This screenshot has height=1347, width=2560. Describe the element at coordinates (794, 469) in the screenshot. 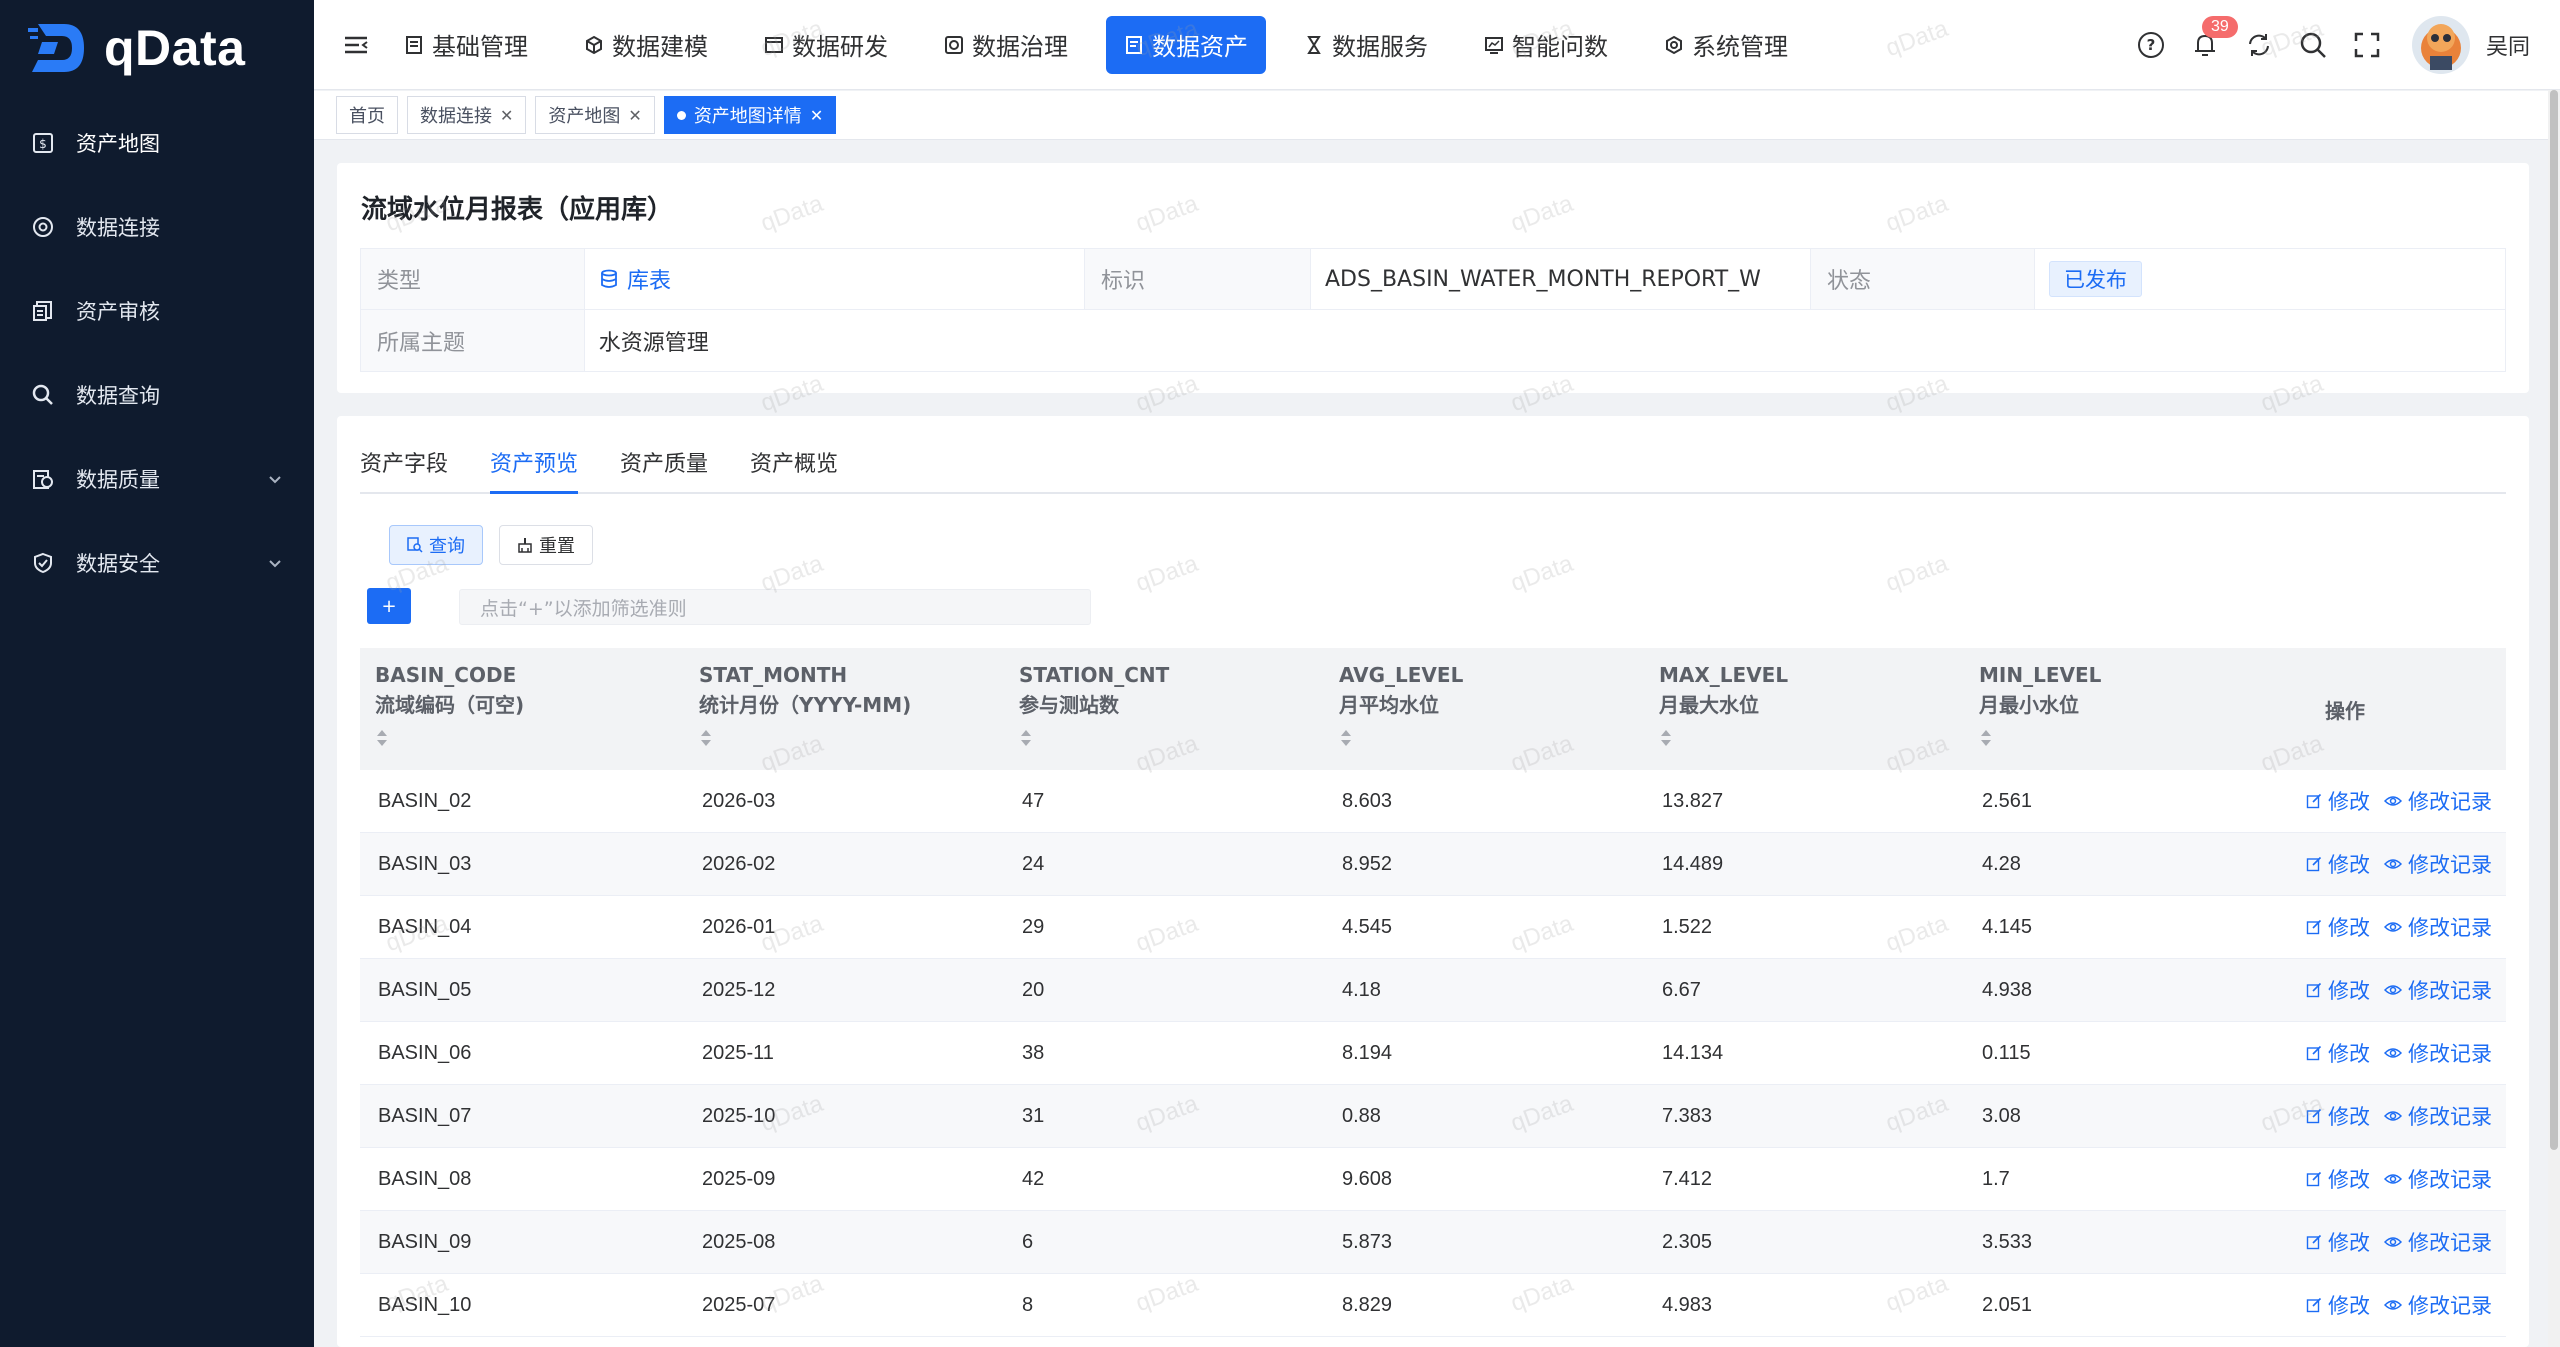

I see `tab-asset-overview: 资产概览` at that location.